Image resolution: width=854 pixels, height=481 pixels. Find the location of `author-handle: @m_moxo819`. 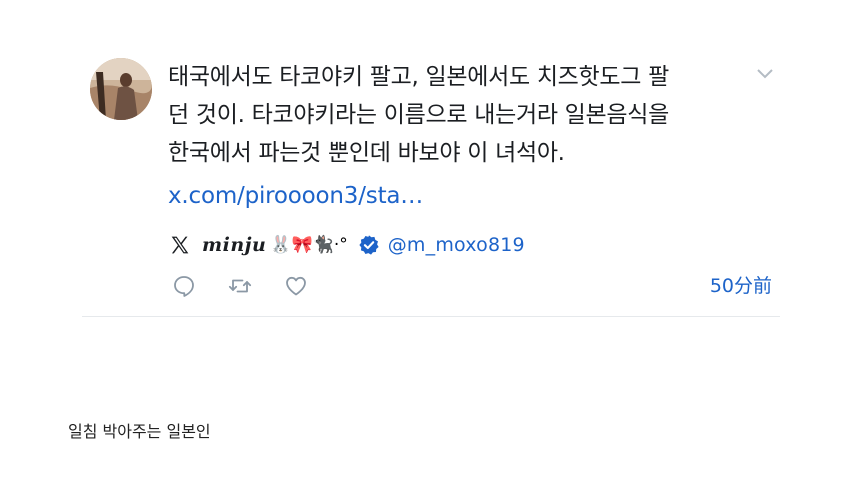

author-handle: @m_moxo819 is located at coordinates (456, 245).